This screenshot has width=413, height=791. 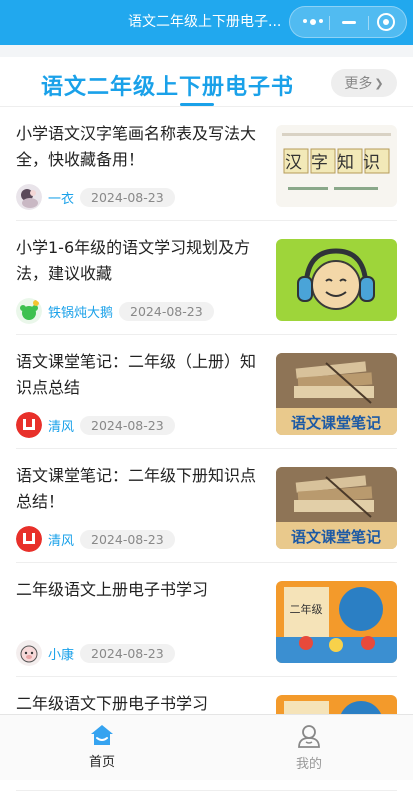 I want to click on article-meta: 小康 2024-08-23, so click(x=95, y=653).